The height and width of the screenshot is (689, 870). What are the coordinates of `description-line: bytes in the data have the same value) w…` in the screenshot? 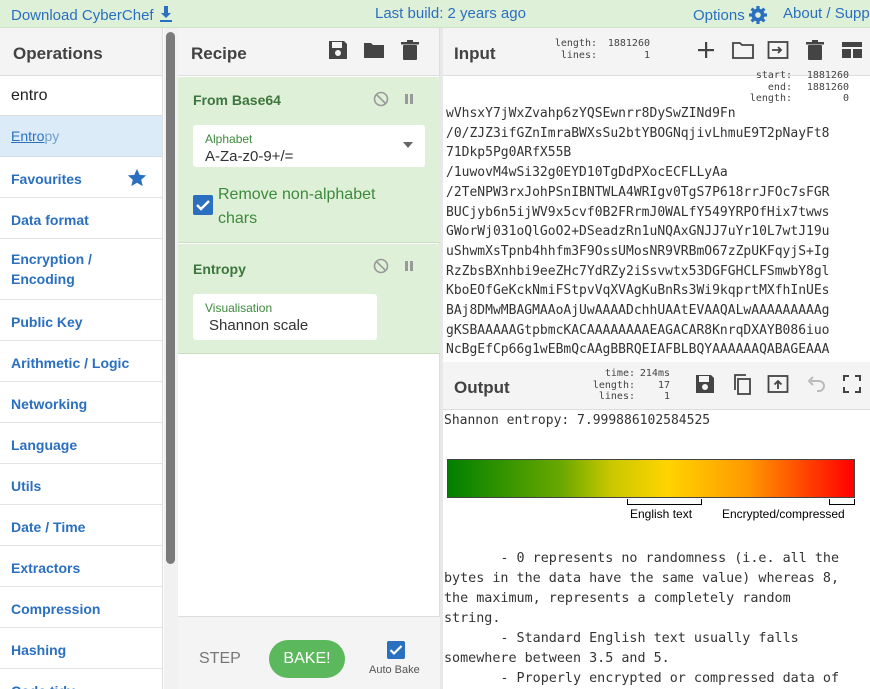 It's located at (642, 578).